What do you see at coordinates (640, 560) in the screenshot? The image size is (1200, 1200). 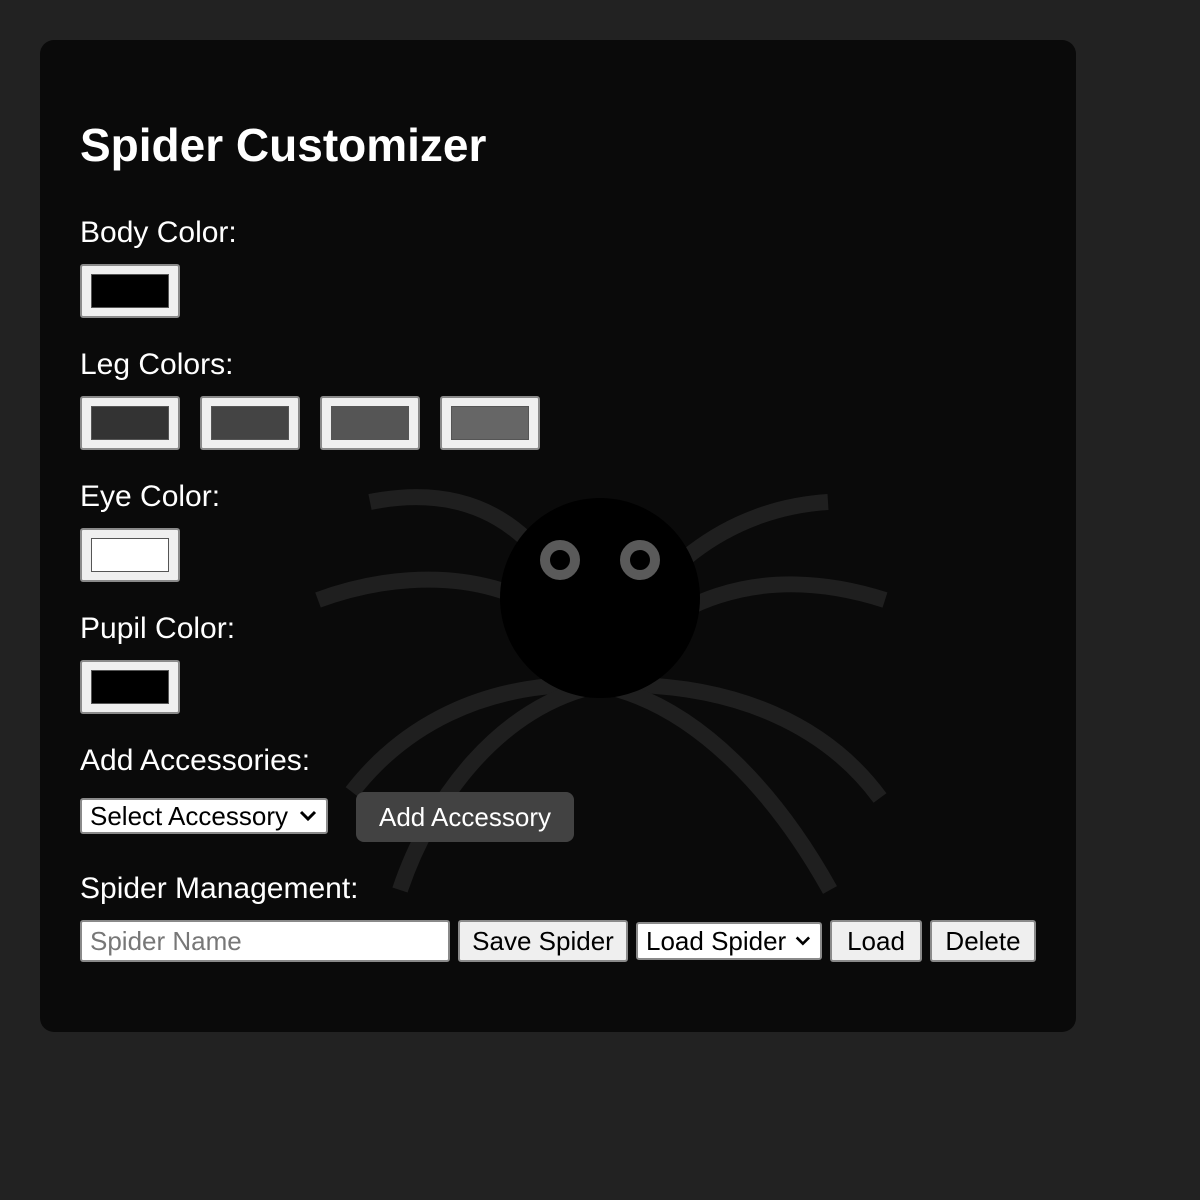 I see `spider-right-eye` at bounding box center [640, 560].